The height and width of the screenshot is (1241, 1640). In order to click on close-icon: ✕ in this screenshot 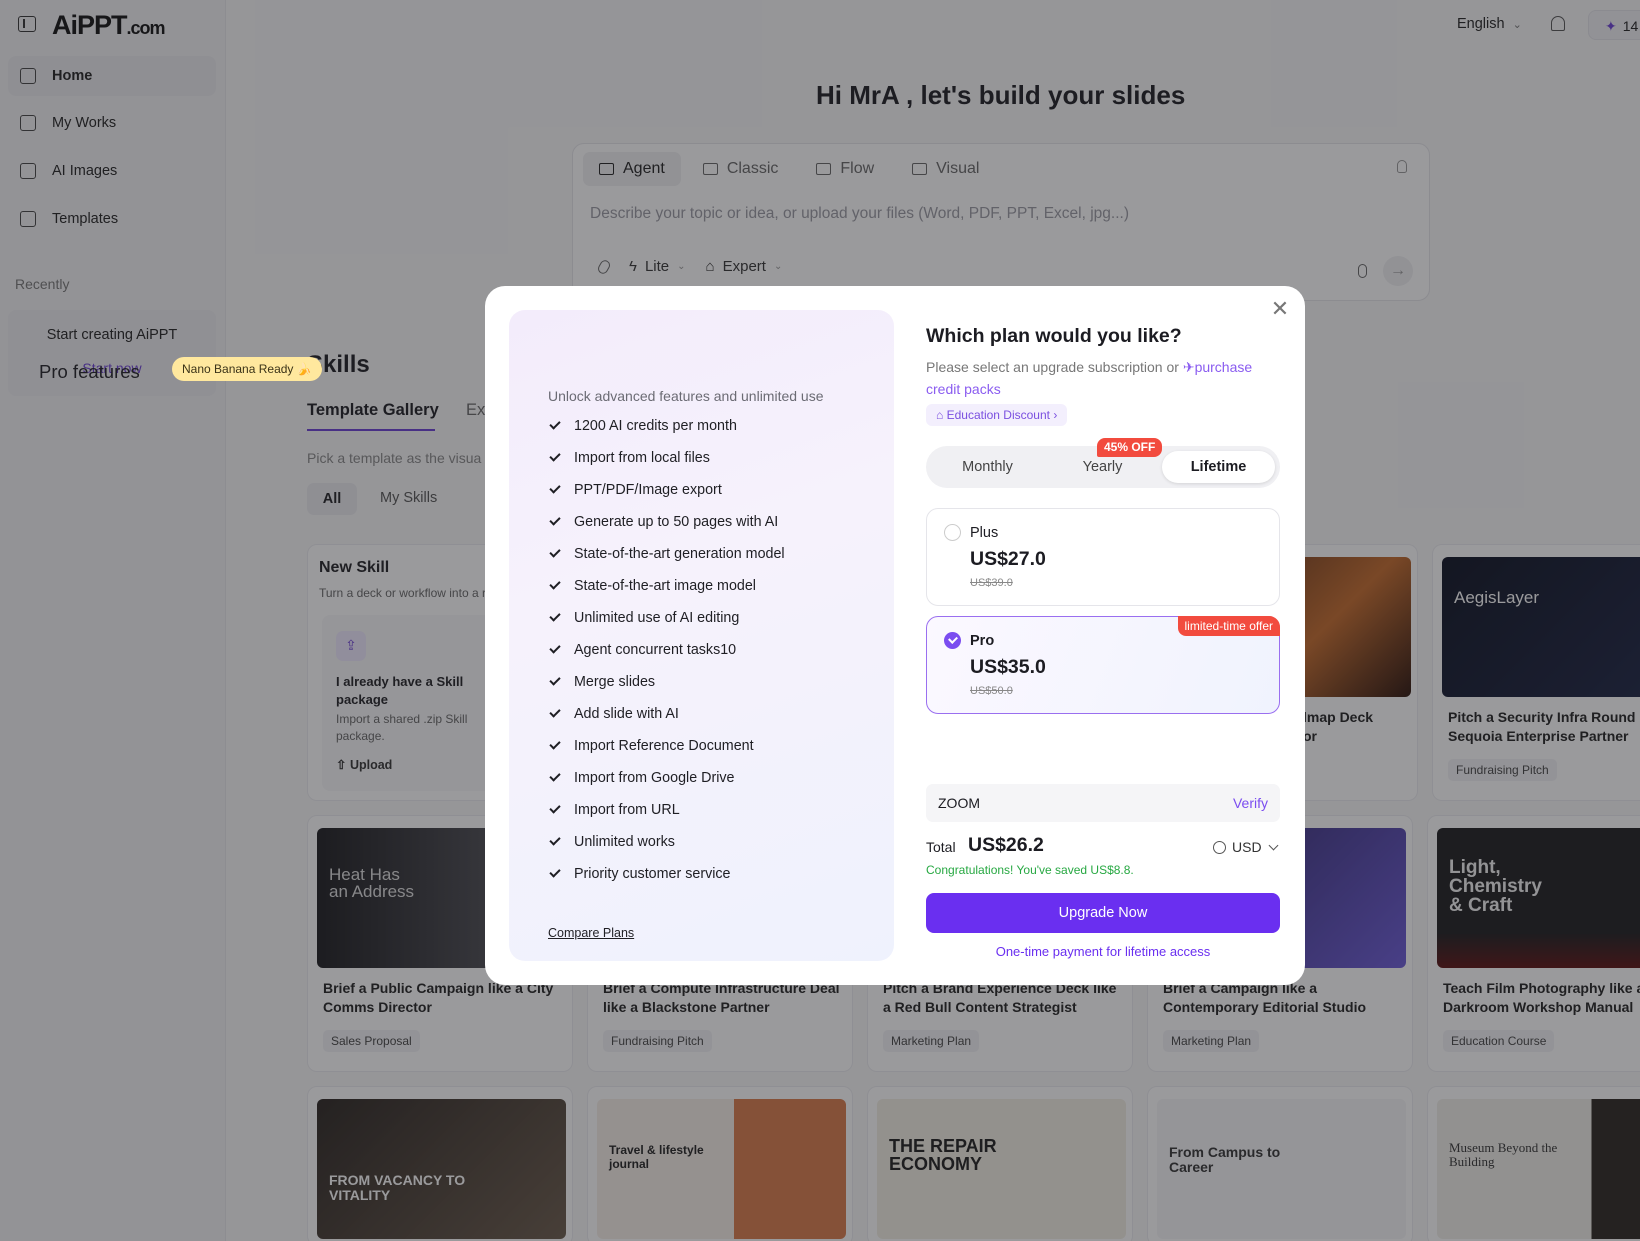, I will do `click(1280, 309)`.